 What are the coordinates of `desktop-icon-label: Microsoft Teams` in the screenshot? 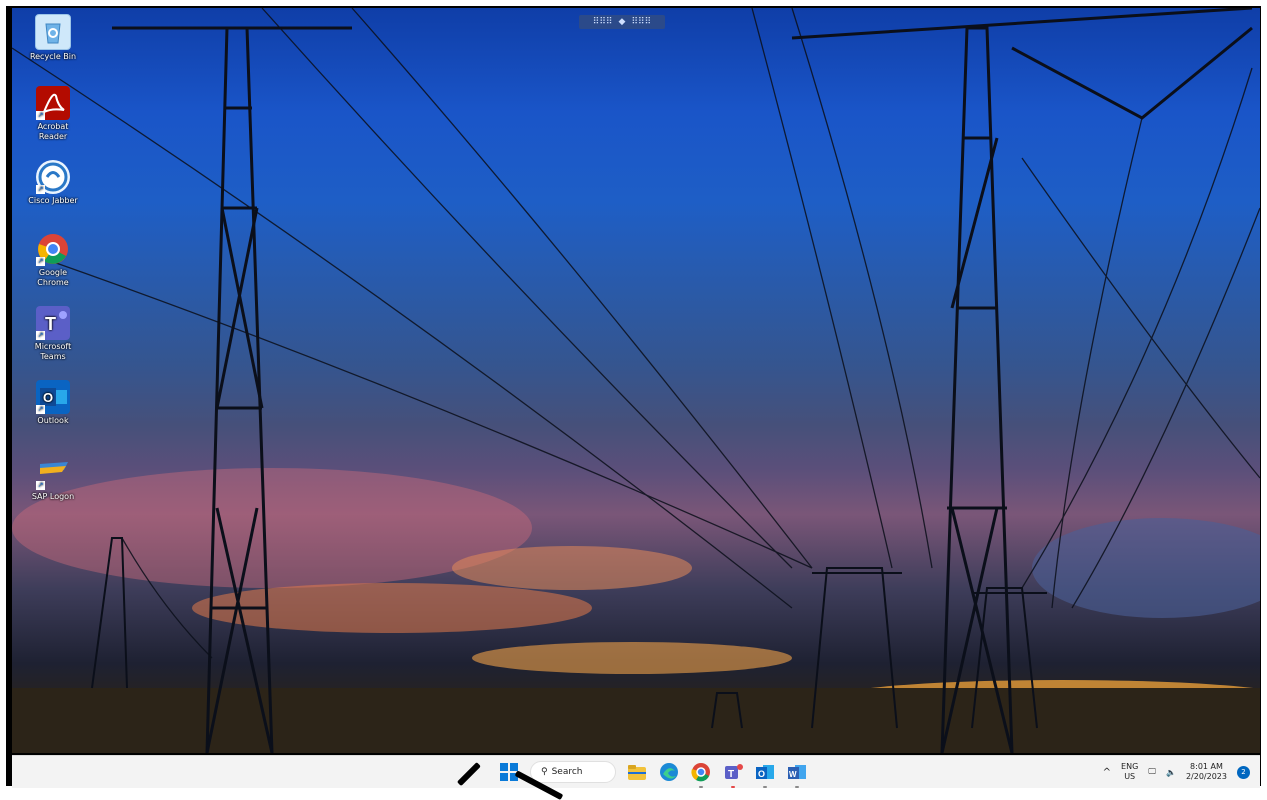 It's located at (53, 351).